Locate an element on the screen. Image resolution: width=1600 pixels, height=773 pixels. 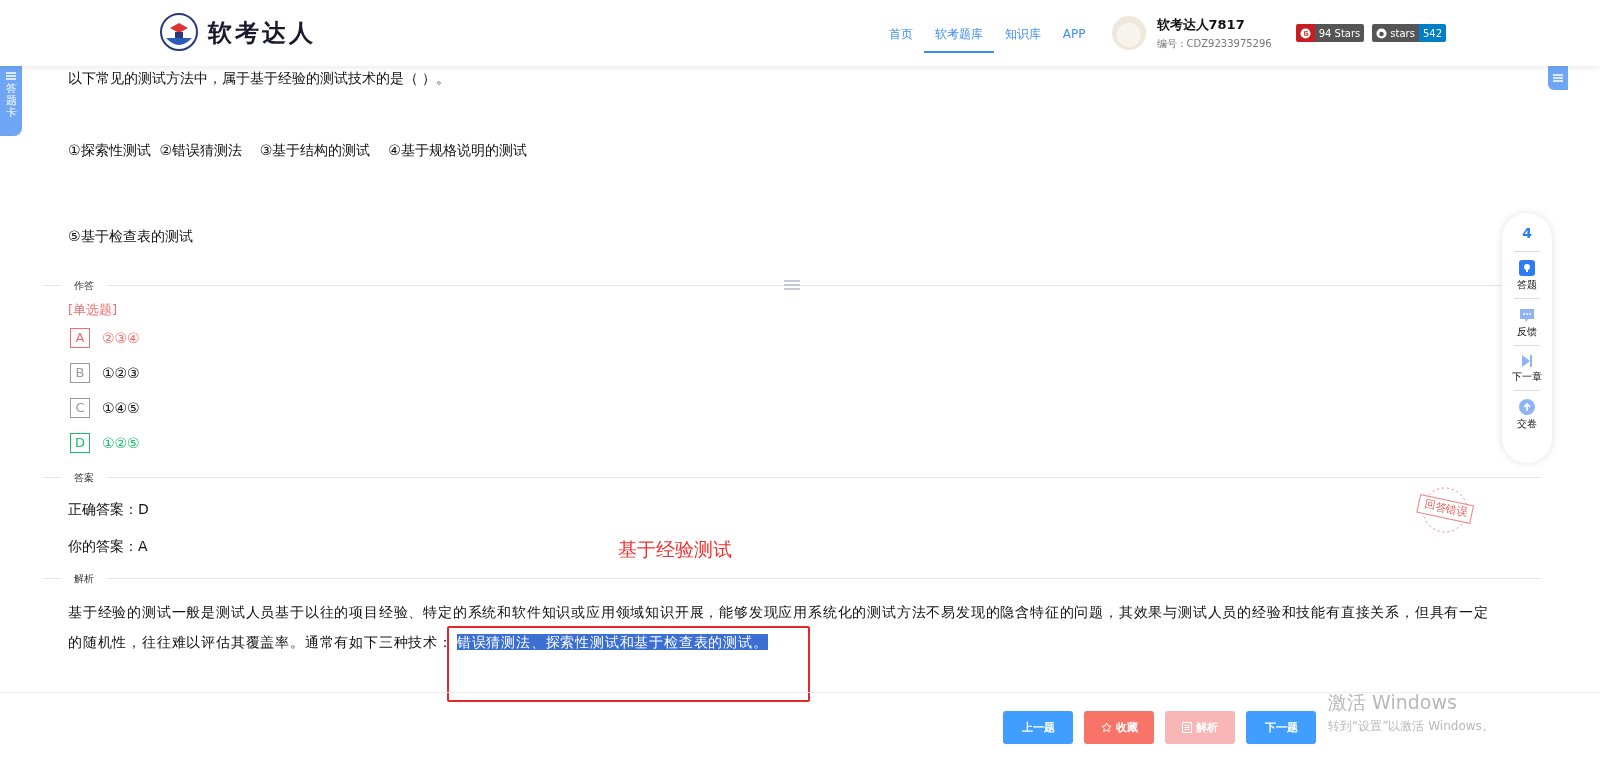
footer-button: 上一题 is located at coordinates (1038, 727).